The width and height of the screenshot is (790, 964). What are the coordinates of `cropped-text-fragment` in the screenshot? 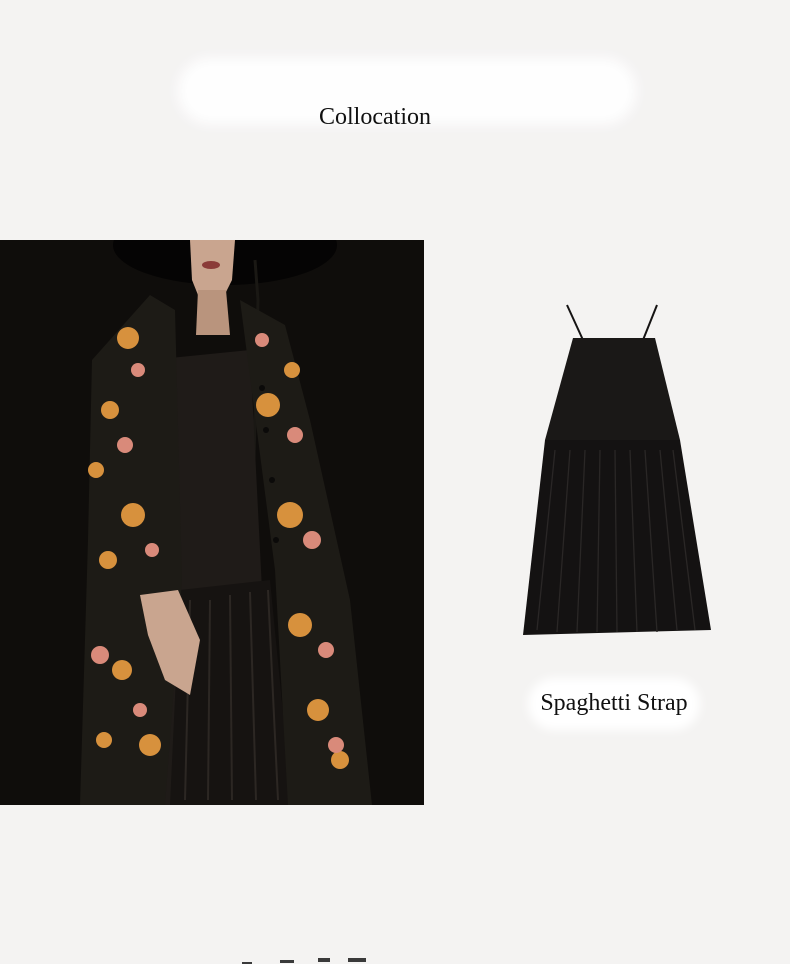 It's located at (315, 956).